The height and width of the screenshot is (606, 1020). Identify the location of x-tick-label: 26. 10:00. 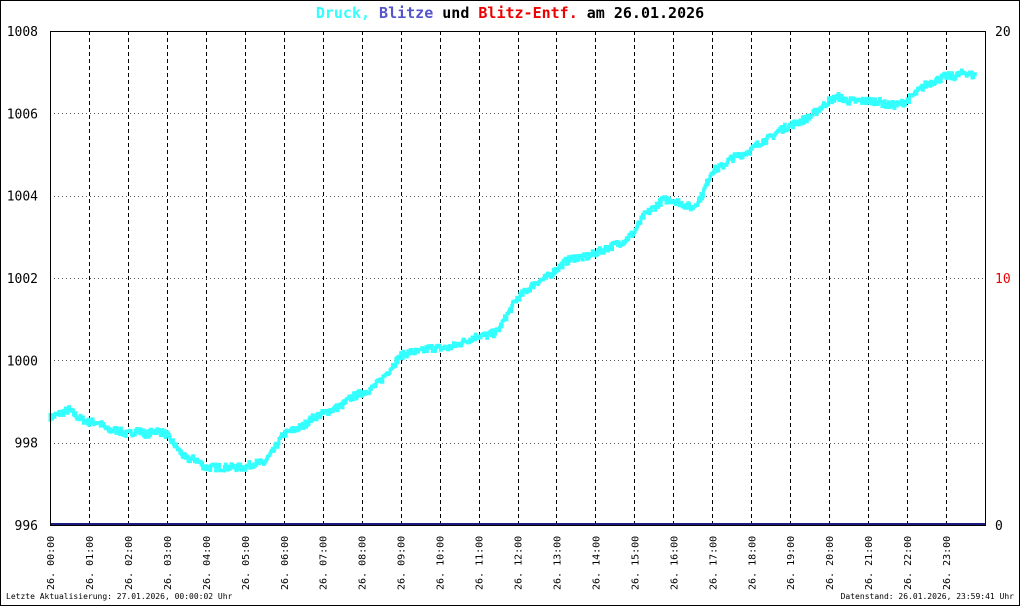
(441, 563).